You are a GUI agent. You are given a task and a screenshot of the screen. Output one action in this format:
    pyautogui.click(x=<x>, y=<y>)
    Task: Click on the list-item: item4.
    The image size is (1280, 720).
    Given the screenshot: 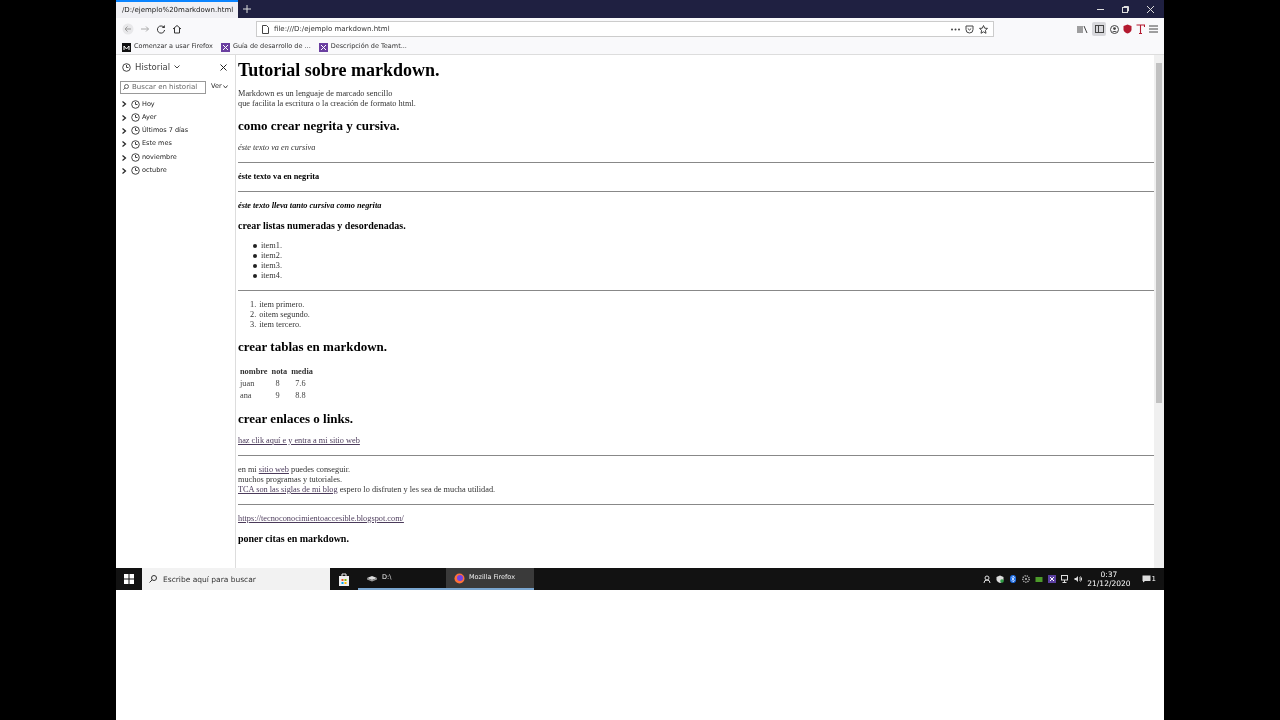 What is the action you would take?
    pyautogui.click(x=271, y=276)
    